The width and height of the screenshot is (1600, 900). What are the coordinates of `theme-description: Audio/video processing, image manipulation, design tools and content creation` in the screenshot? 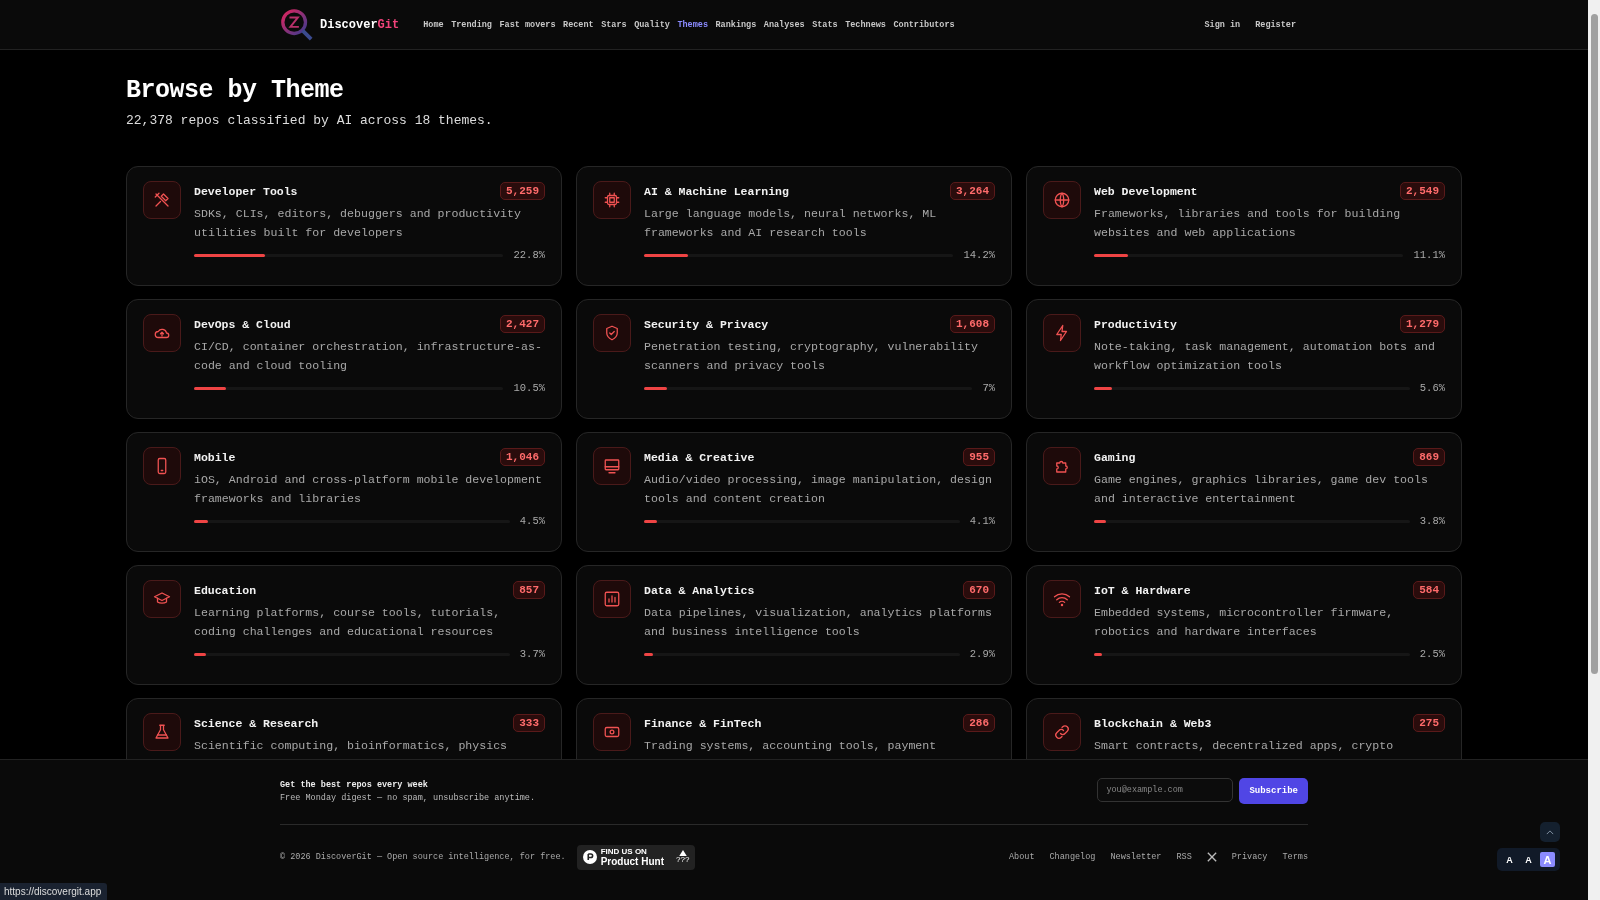 It's located at (818, 489).